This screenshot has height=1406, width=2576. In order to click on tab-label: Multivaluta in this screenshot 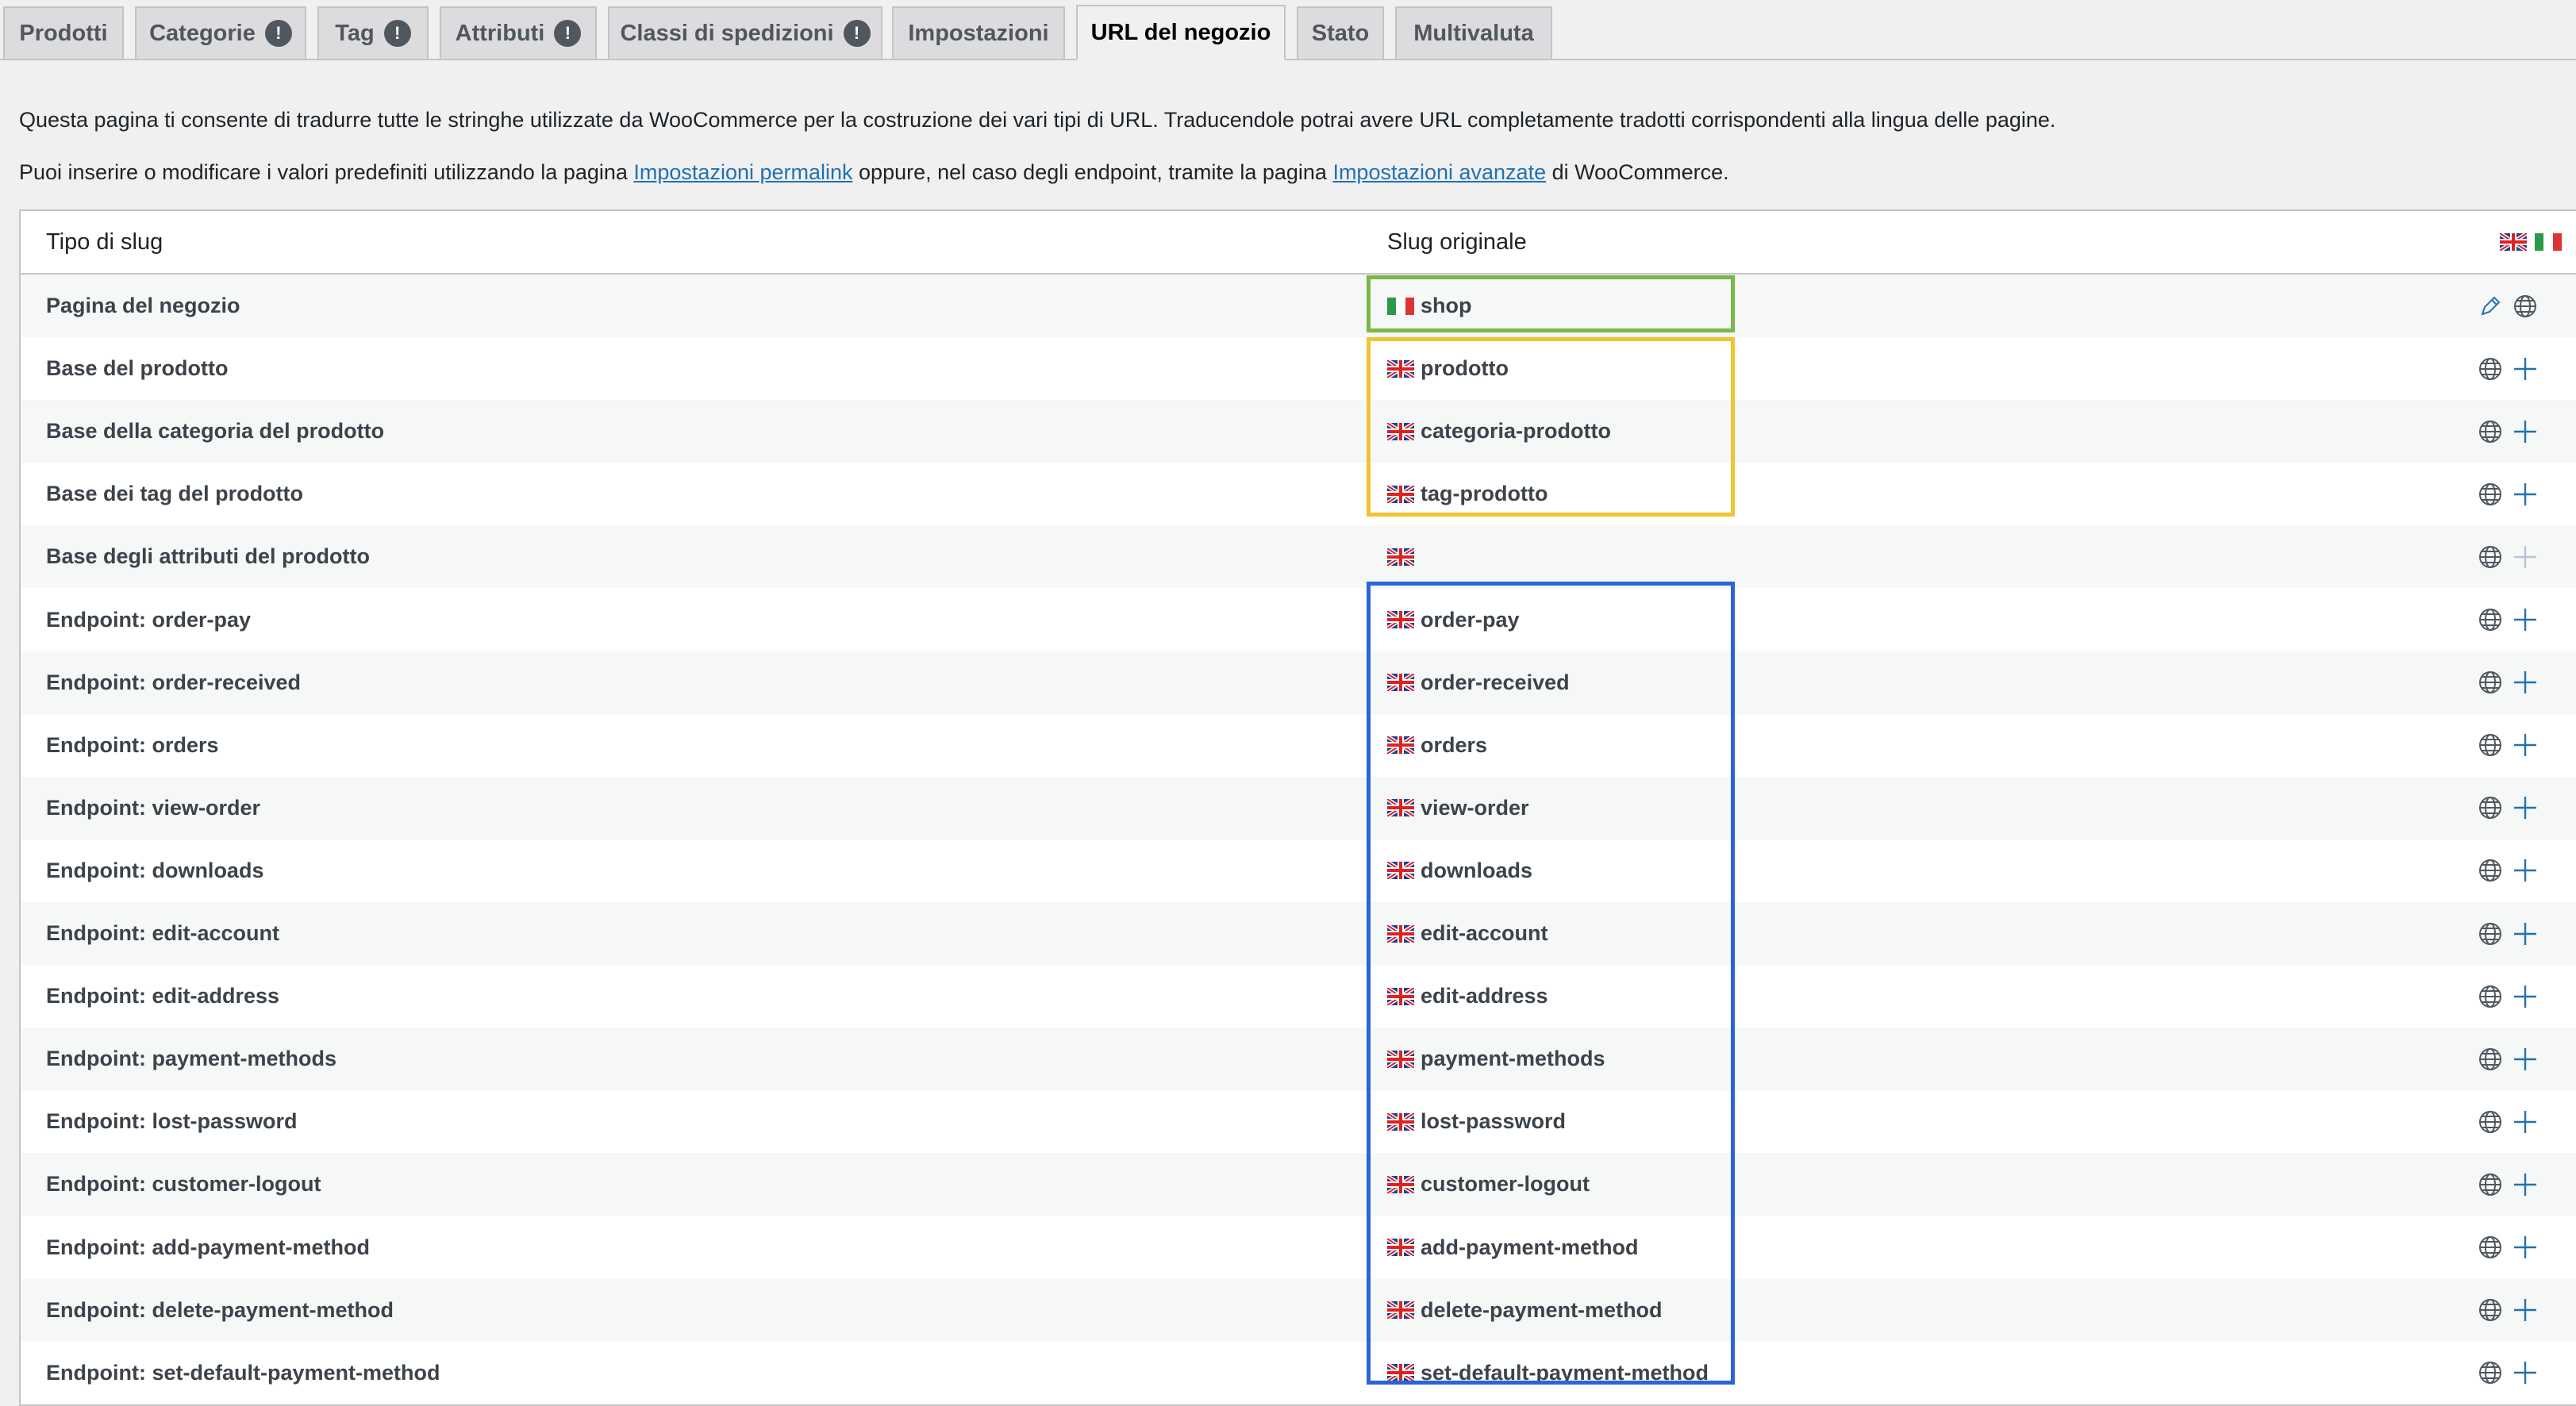, I will do `click(1473, 33)`.